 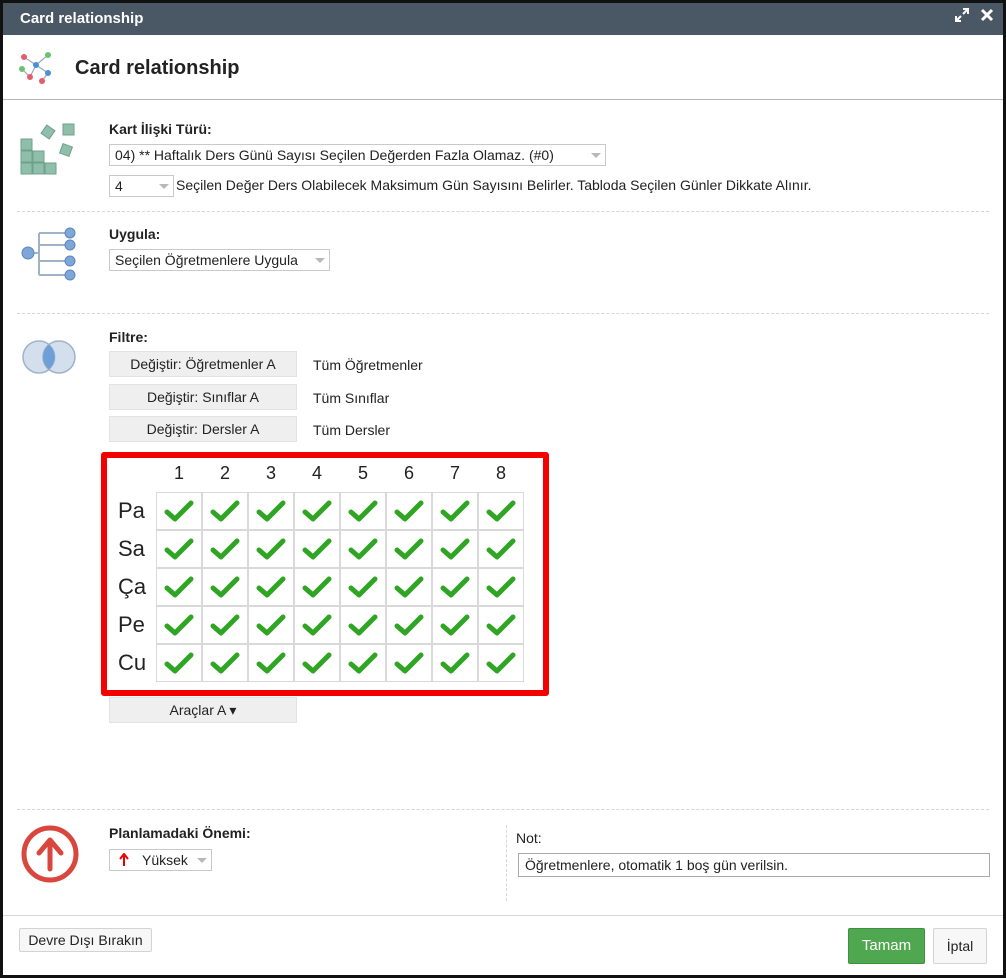 I want to click on change-classes-button: Değiştir: Sınıflar A, so click(x=203, y=397).